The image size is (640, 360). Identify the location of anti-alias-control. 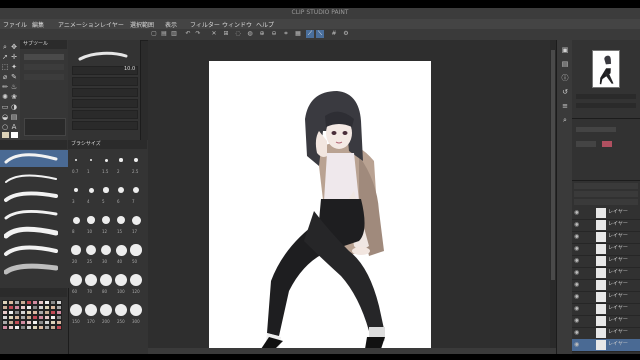
(105, 103).